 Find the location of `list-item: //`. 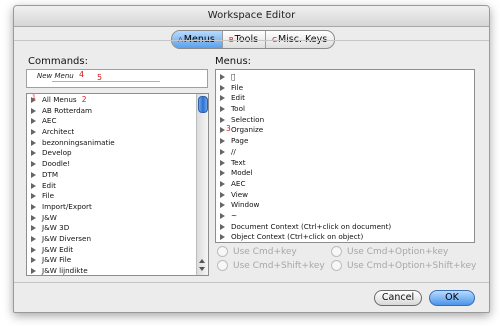

list-item: // is located at coordinates (347, 152).